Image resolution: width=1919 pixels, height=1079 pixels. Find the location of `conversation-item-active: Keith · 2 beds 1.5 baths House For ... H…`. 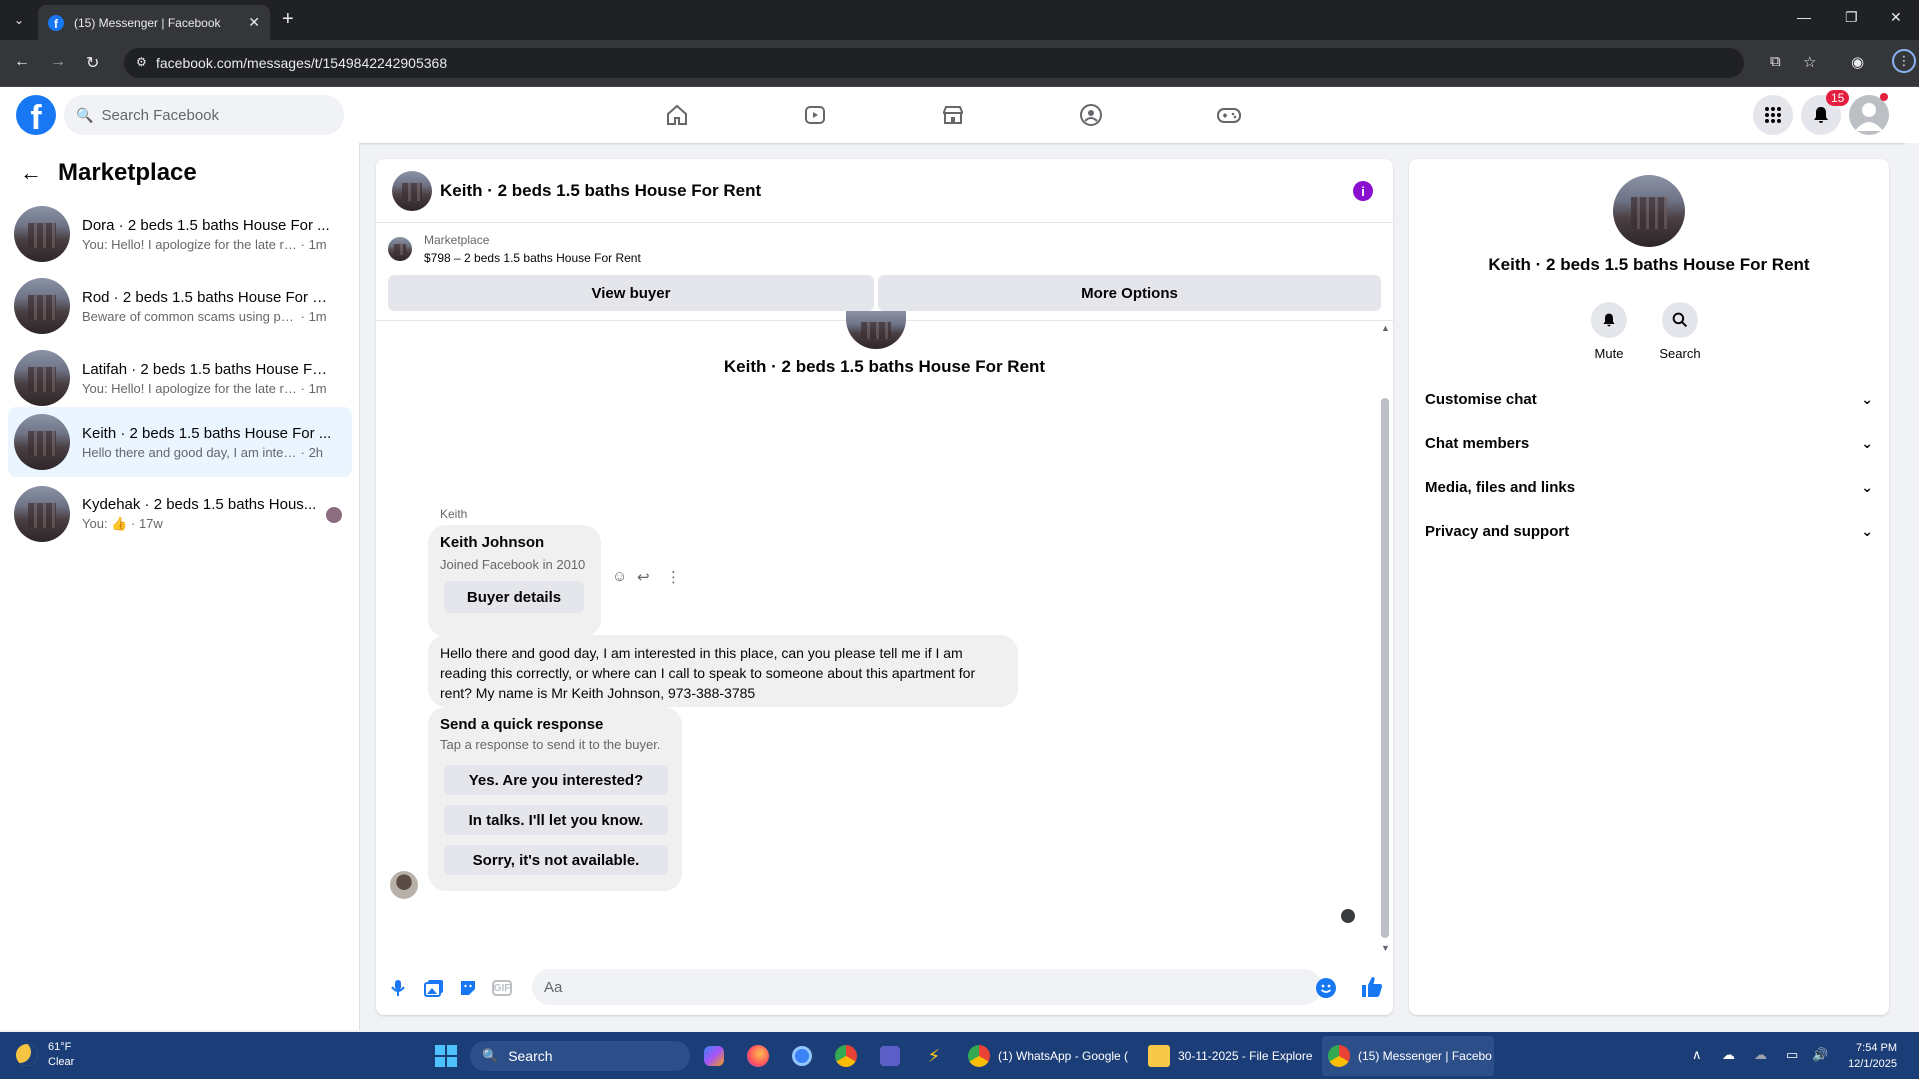

conversation-item-active: Keith · 2 beds 1.5 baths House For ... H… is located at coordinates (180, 442).